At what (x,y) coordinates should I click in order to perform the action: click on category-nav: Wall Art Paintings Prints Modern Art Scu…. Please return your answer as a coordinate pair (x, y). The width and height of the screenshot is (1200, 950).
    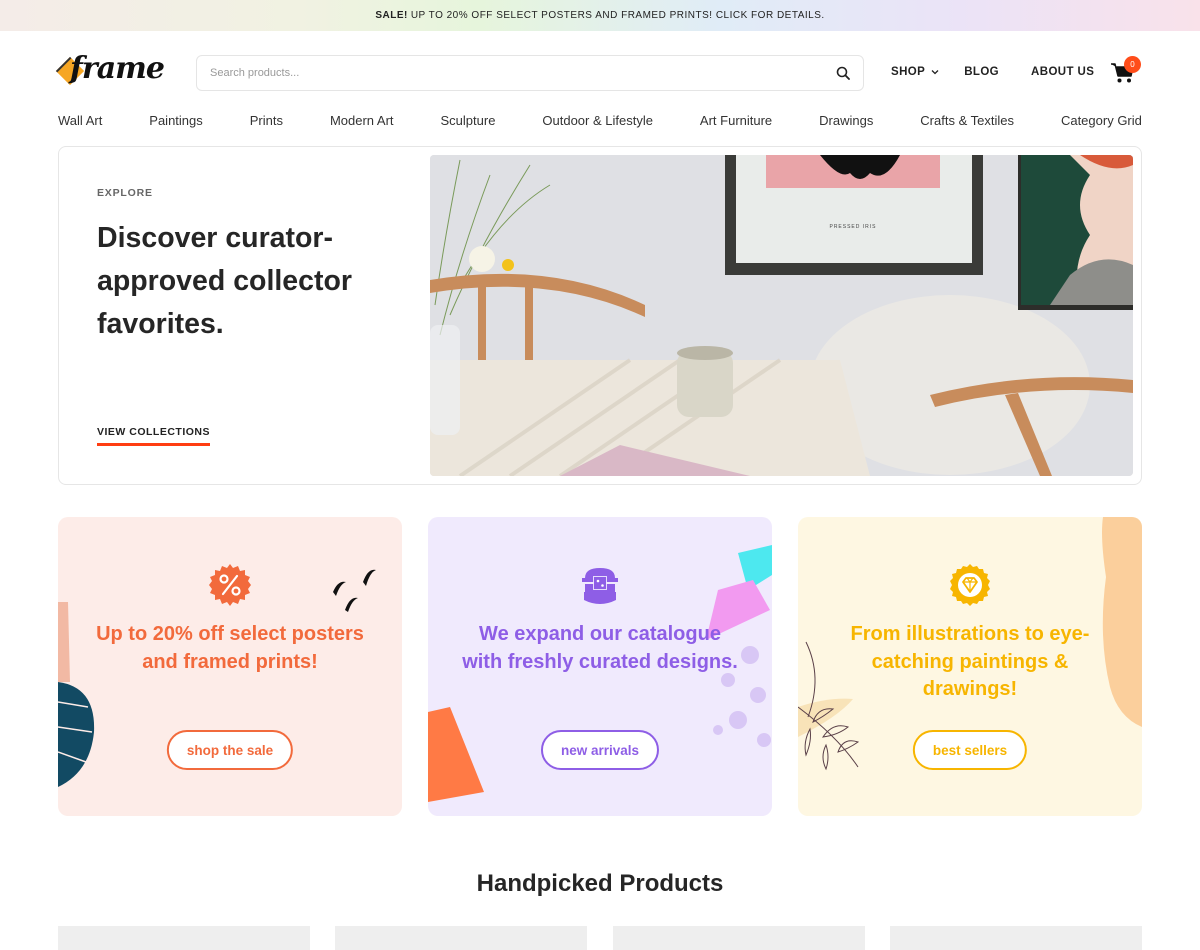
    Looking at the image, I should click on (600, 120).